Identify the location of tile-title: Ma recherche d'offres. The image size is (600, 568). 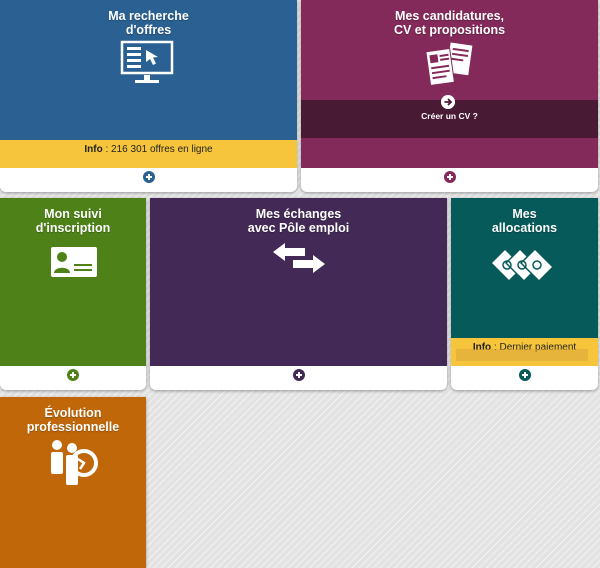
(148, 23).